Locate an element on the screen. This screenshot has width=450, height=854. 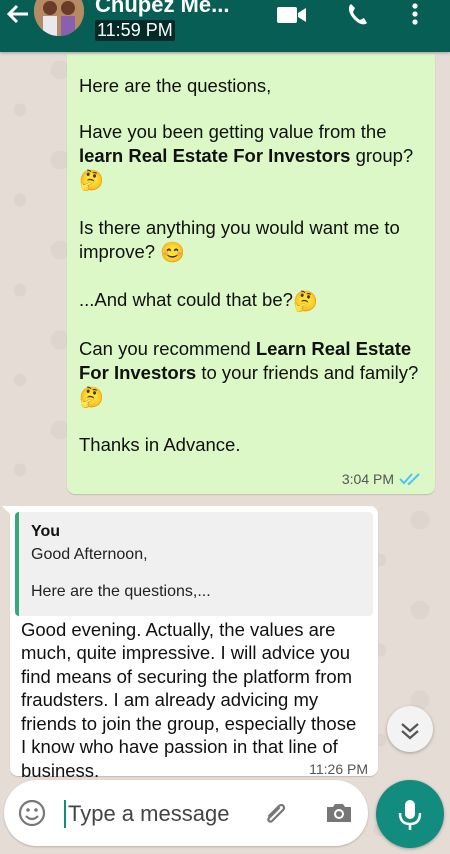
microphone-icon is located at coordinates (410, 815).